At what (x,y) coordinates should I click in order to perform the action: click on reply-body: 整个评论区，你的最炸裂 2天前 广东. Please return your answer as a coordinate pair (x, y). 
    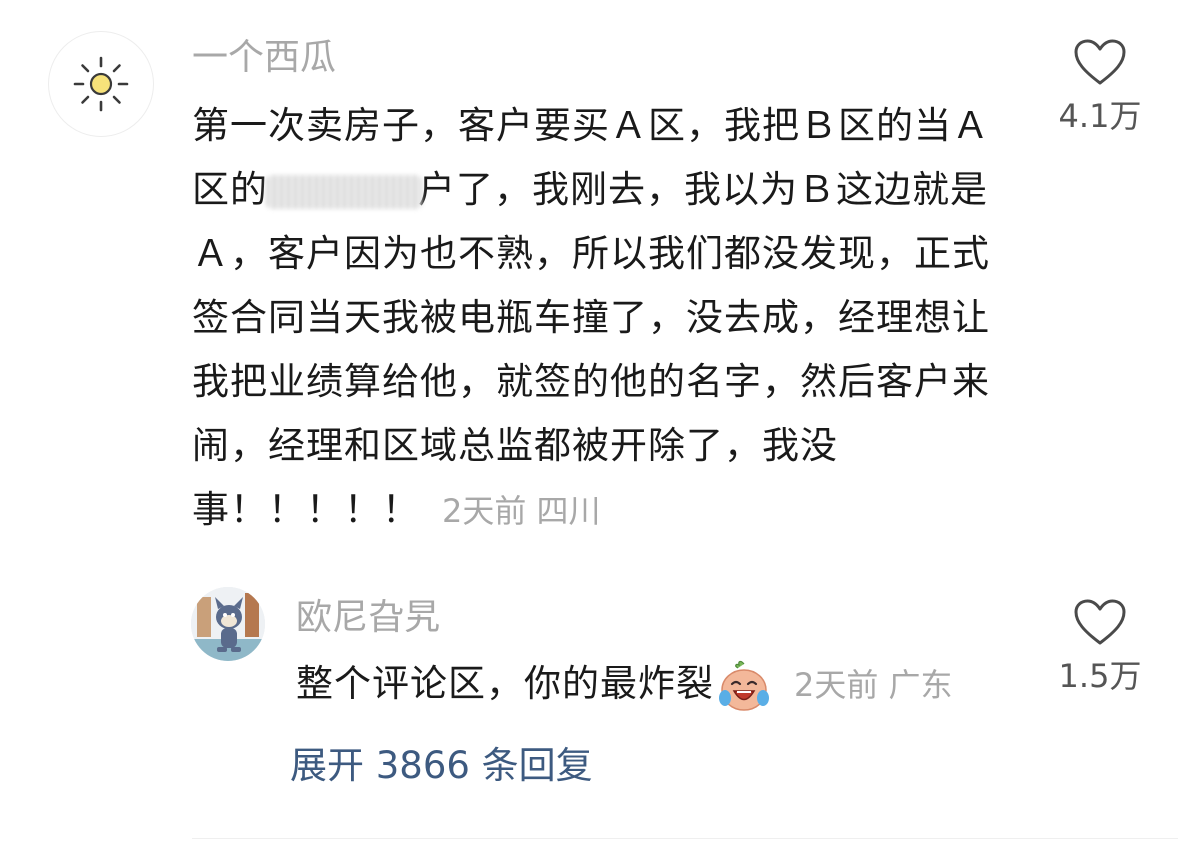
    Looking at the image, I should click on (666, 684).